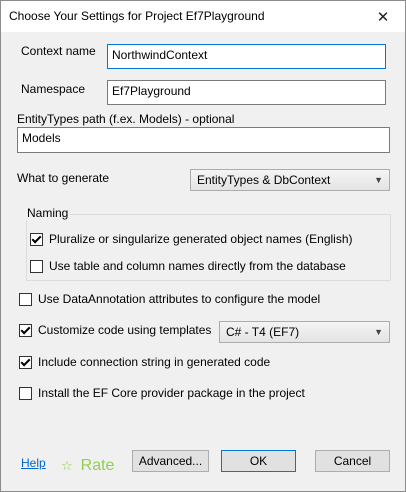 This screenshot has width=406, height=492. I want to click on customize-templates-label: Customize code using templates, so click(125, 330).